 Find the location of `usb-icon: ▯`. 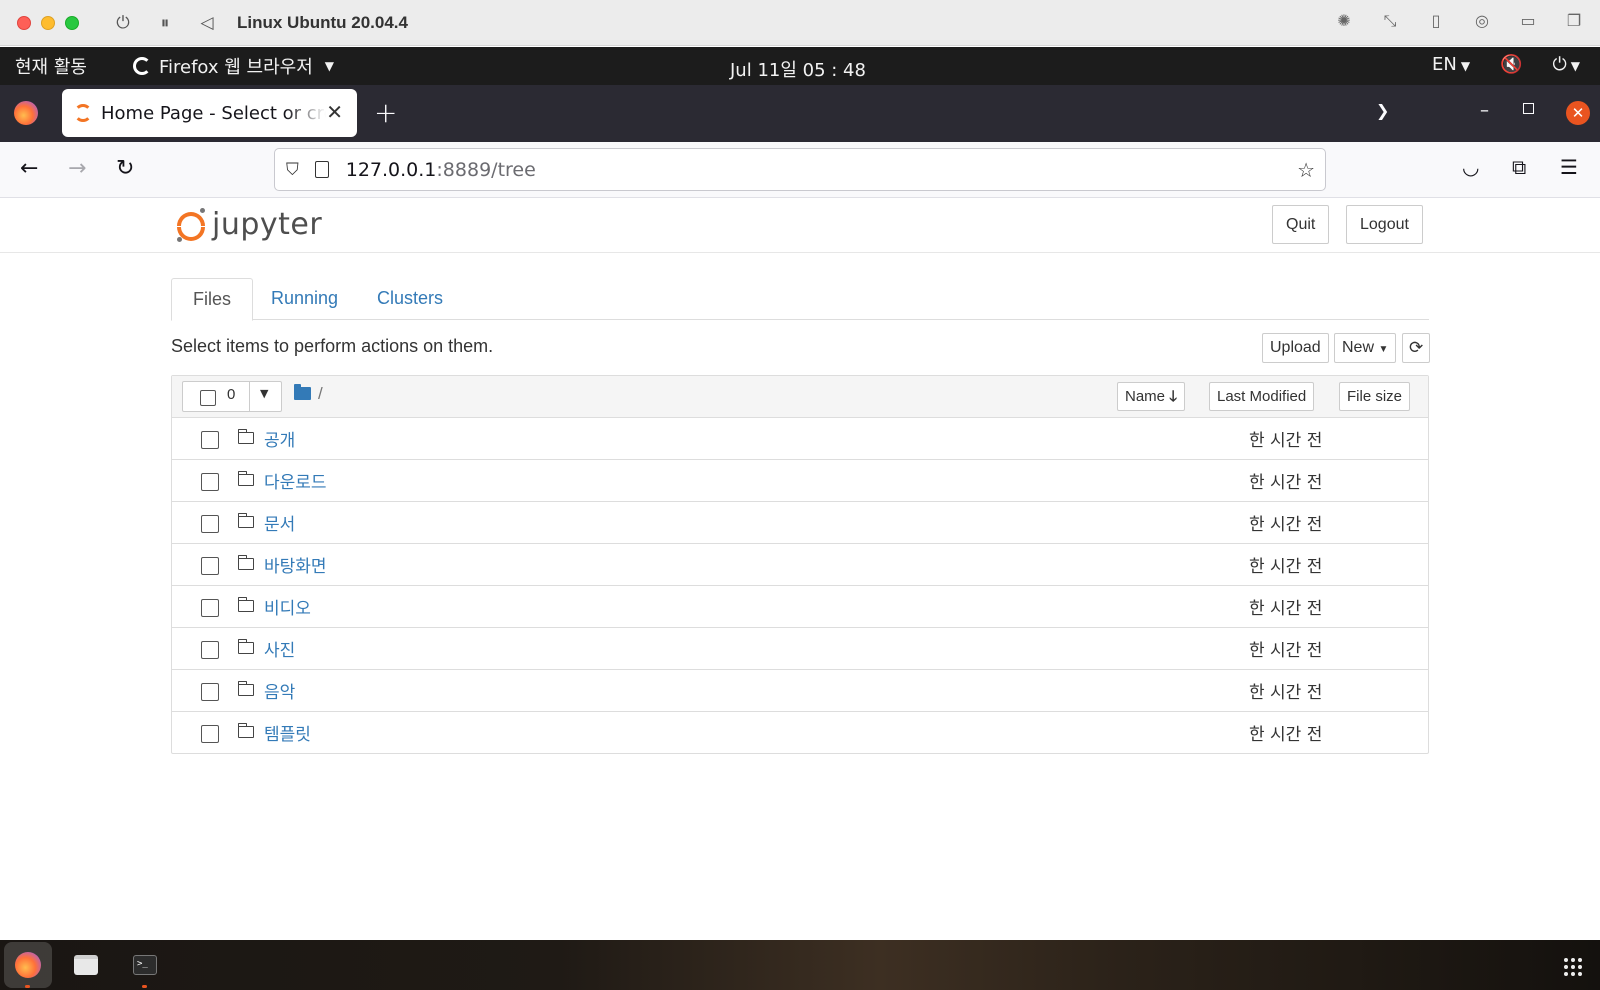

usb-icon: ▯ is located at coordinates (1436, 21).